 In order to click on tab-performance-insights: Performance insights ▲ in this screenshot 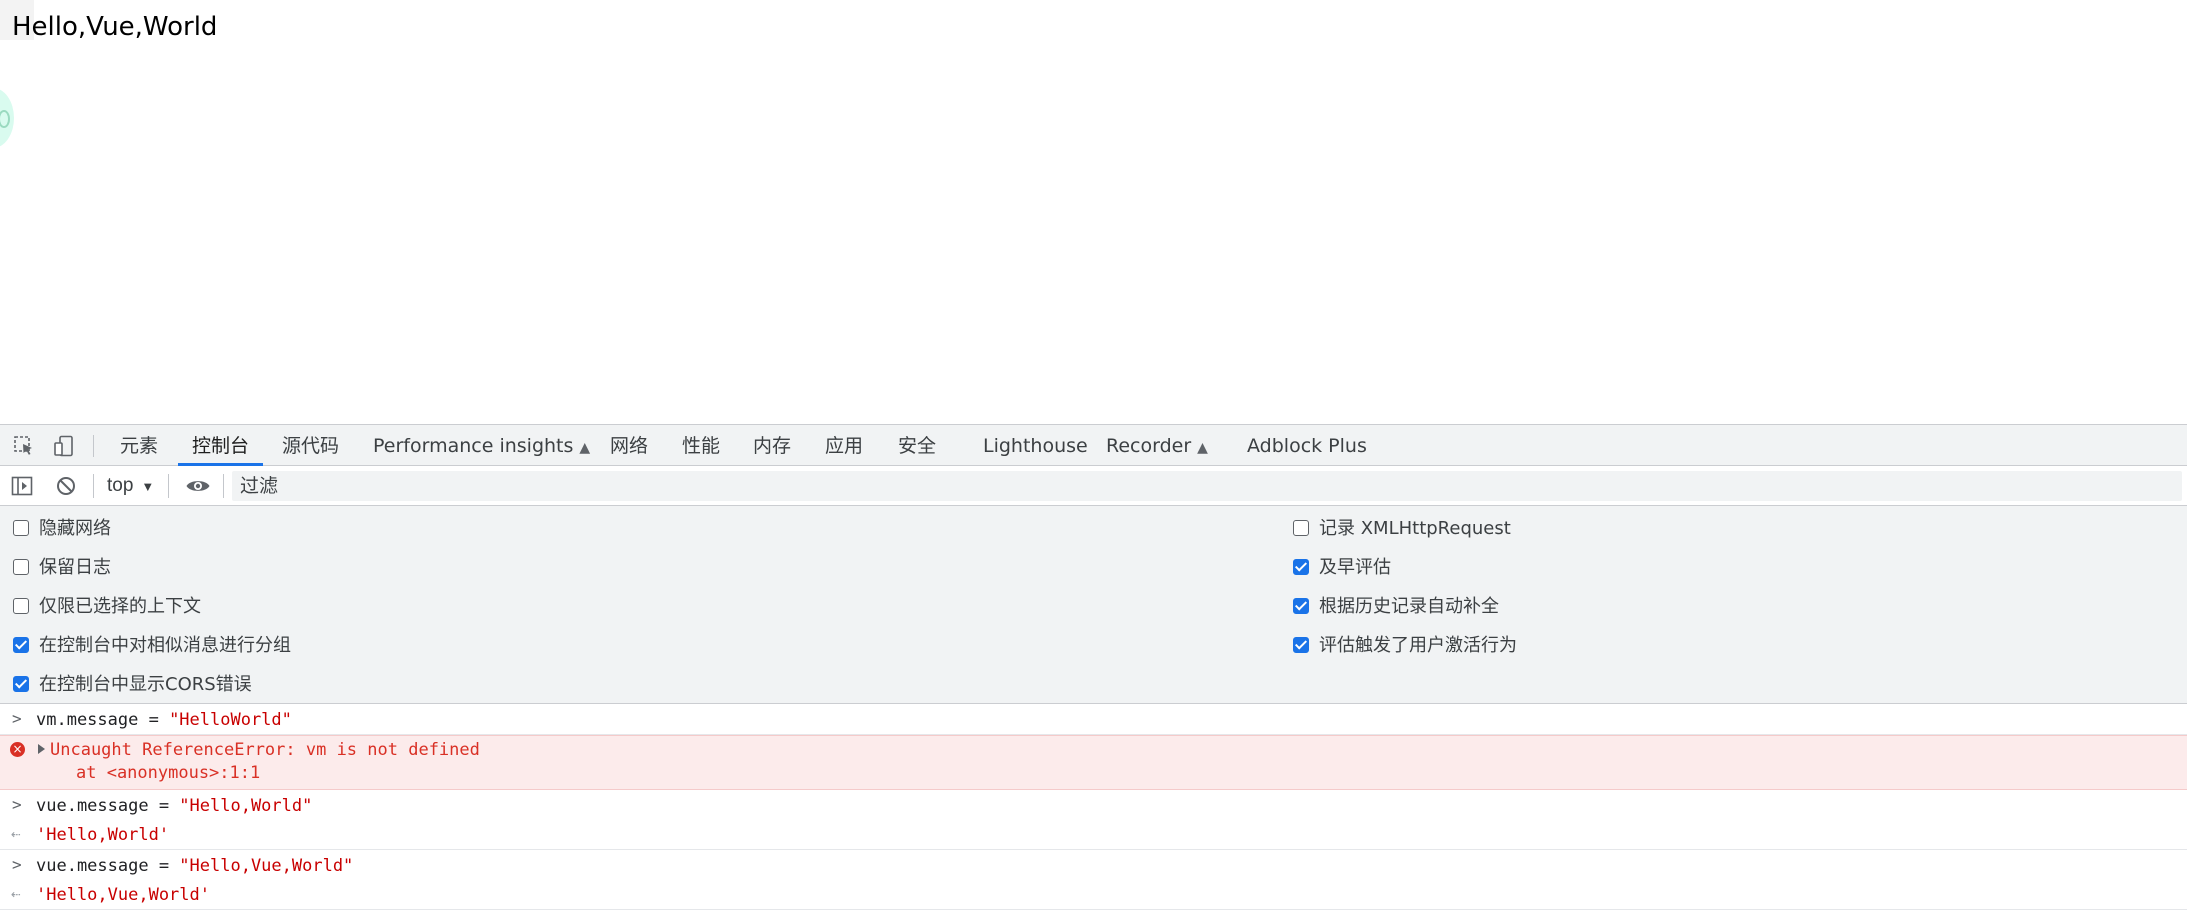, I will do `click(481, 445)`.